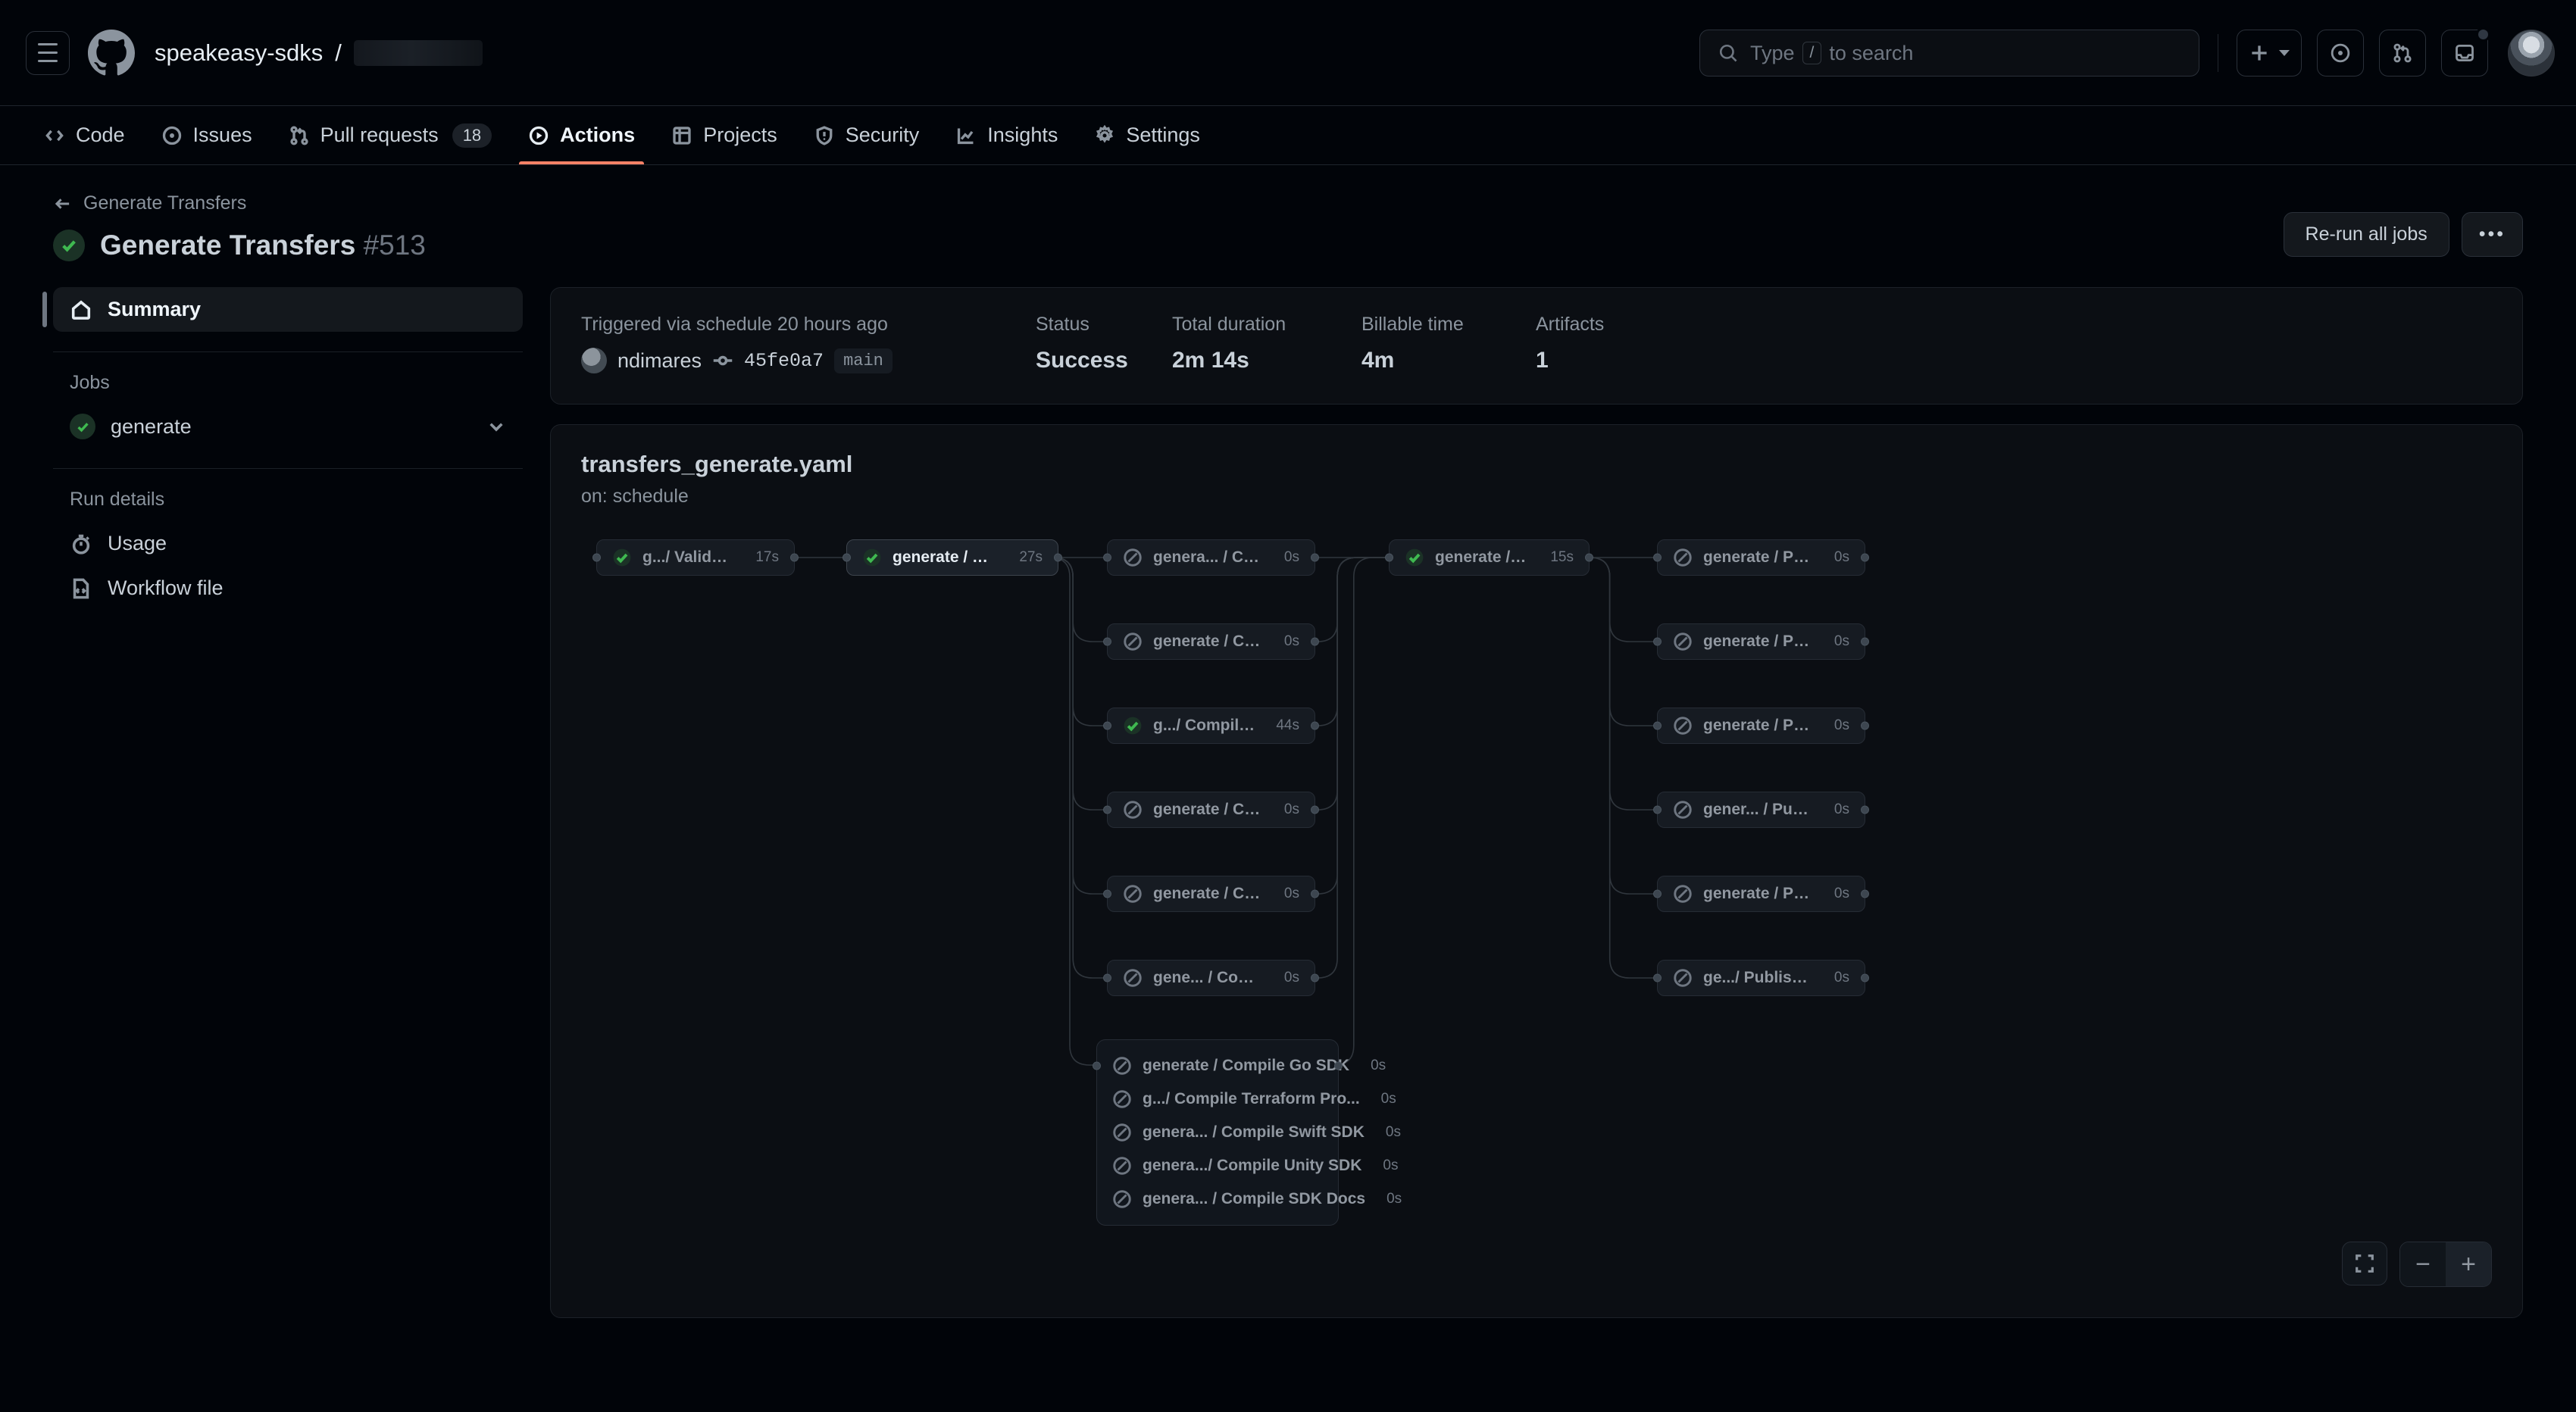 The image size is (2576, 1412). What do you see at coordinates (767, 557) in the screenshot?
I see `node-duration: 17s` at bounding box center [767, 557].